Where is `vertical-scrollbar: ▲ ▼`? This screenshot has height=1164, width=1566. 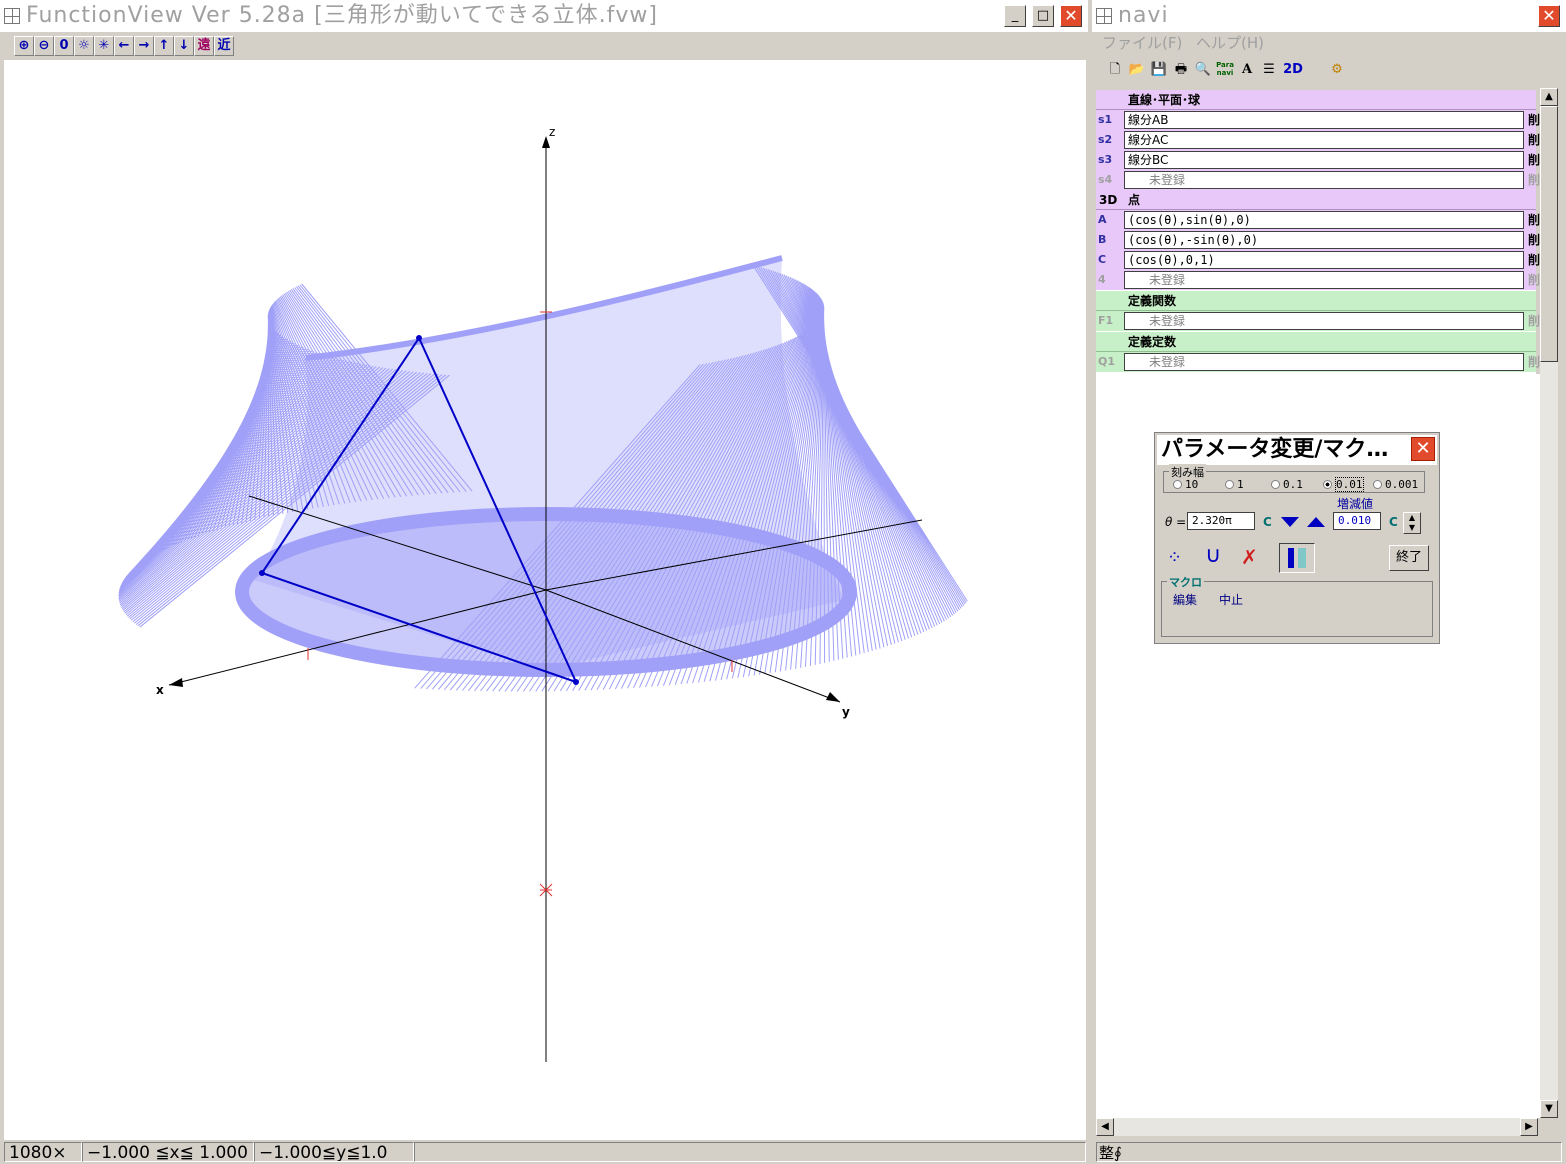
vertical-scrollbar: ▲ ▼ is located at coordinates (1549, 603).